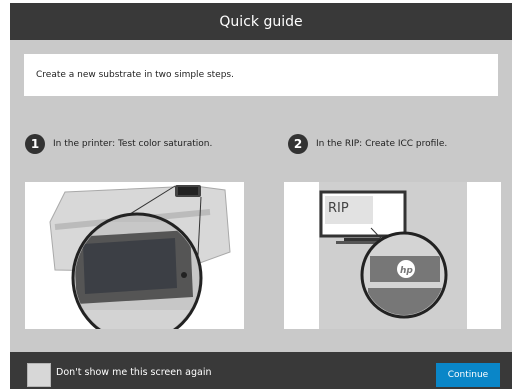 The height and width of the screenshot is (389, 512). I want to click on step-1: 1 In the printer: Test color saturation., so click(118, 144).